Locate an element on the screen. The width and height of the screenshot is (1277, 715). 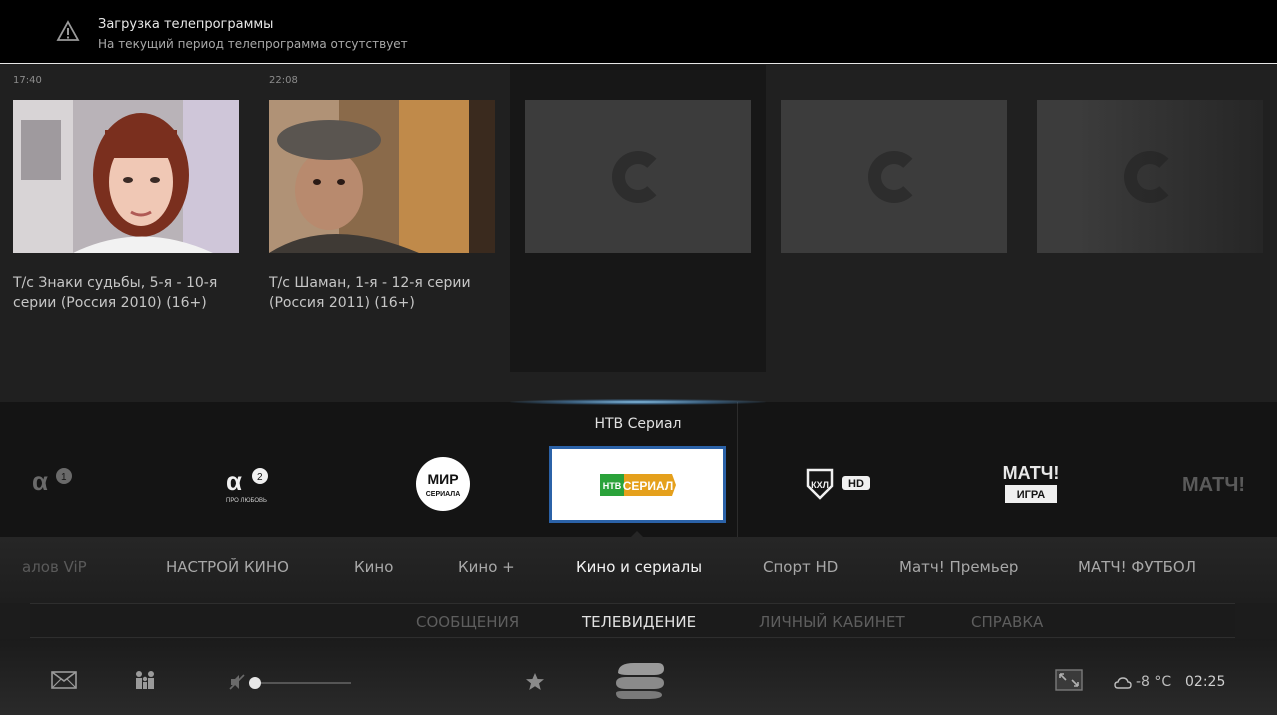
svg-text: 1 is located at coordinates (64, 477).